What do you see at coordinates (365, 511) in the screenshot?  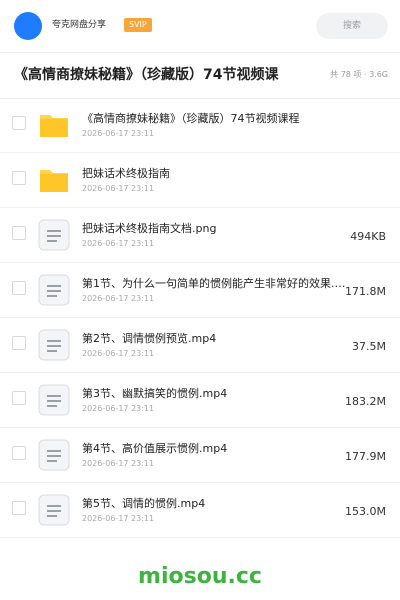 I see `file-size: 153.0M` at bounding box center [365, 511].